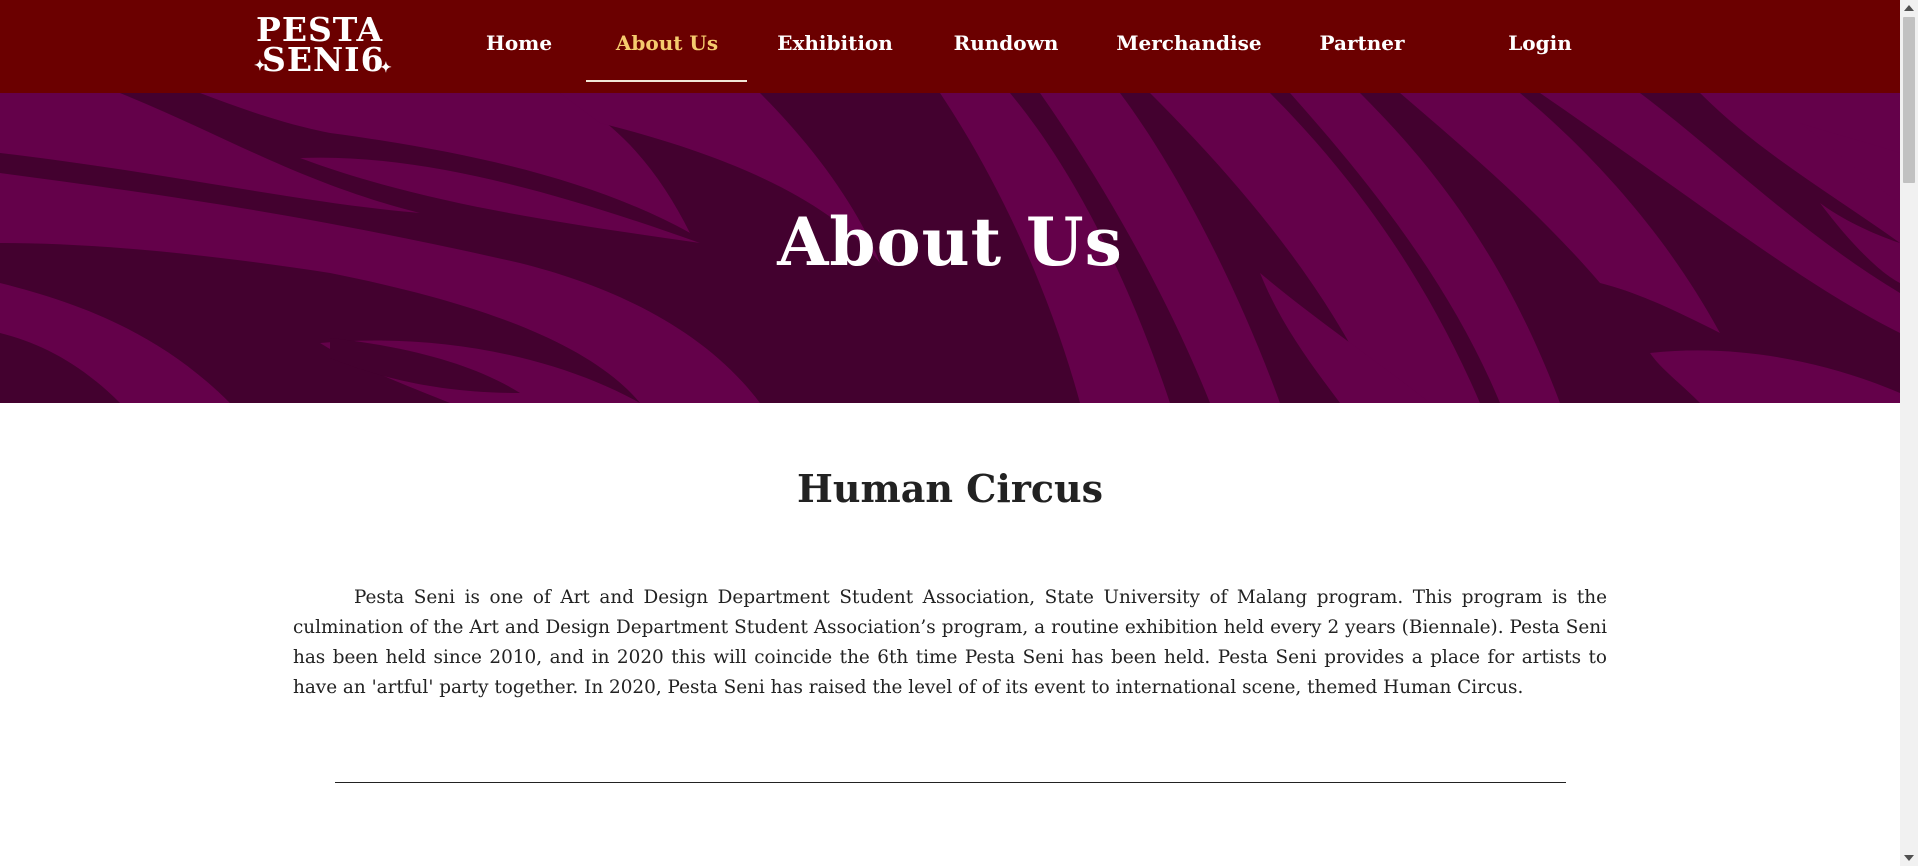 Image resolution: width=1918 pixels, height=866 pixels. I want to click on section-divider, so click(950, 782).